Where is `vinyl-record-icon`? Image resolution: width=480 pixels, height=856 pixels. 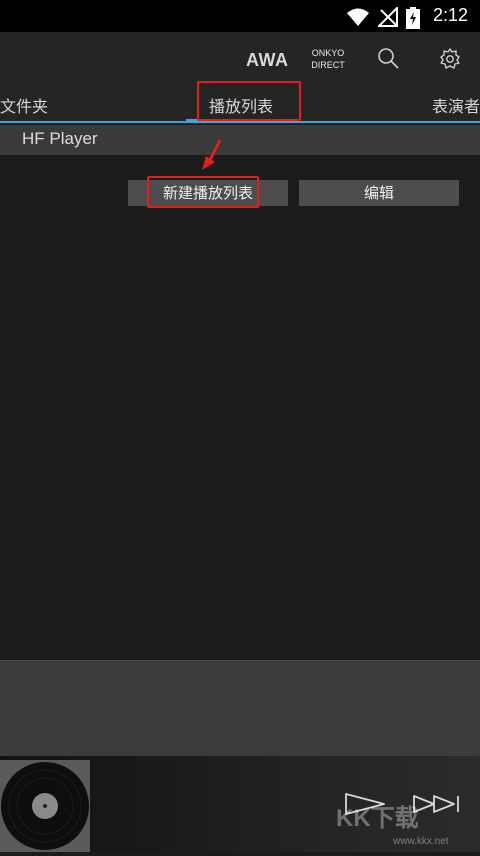 vinyl-record-icon is located at coordinates (45, 806).